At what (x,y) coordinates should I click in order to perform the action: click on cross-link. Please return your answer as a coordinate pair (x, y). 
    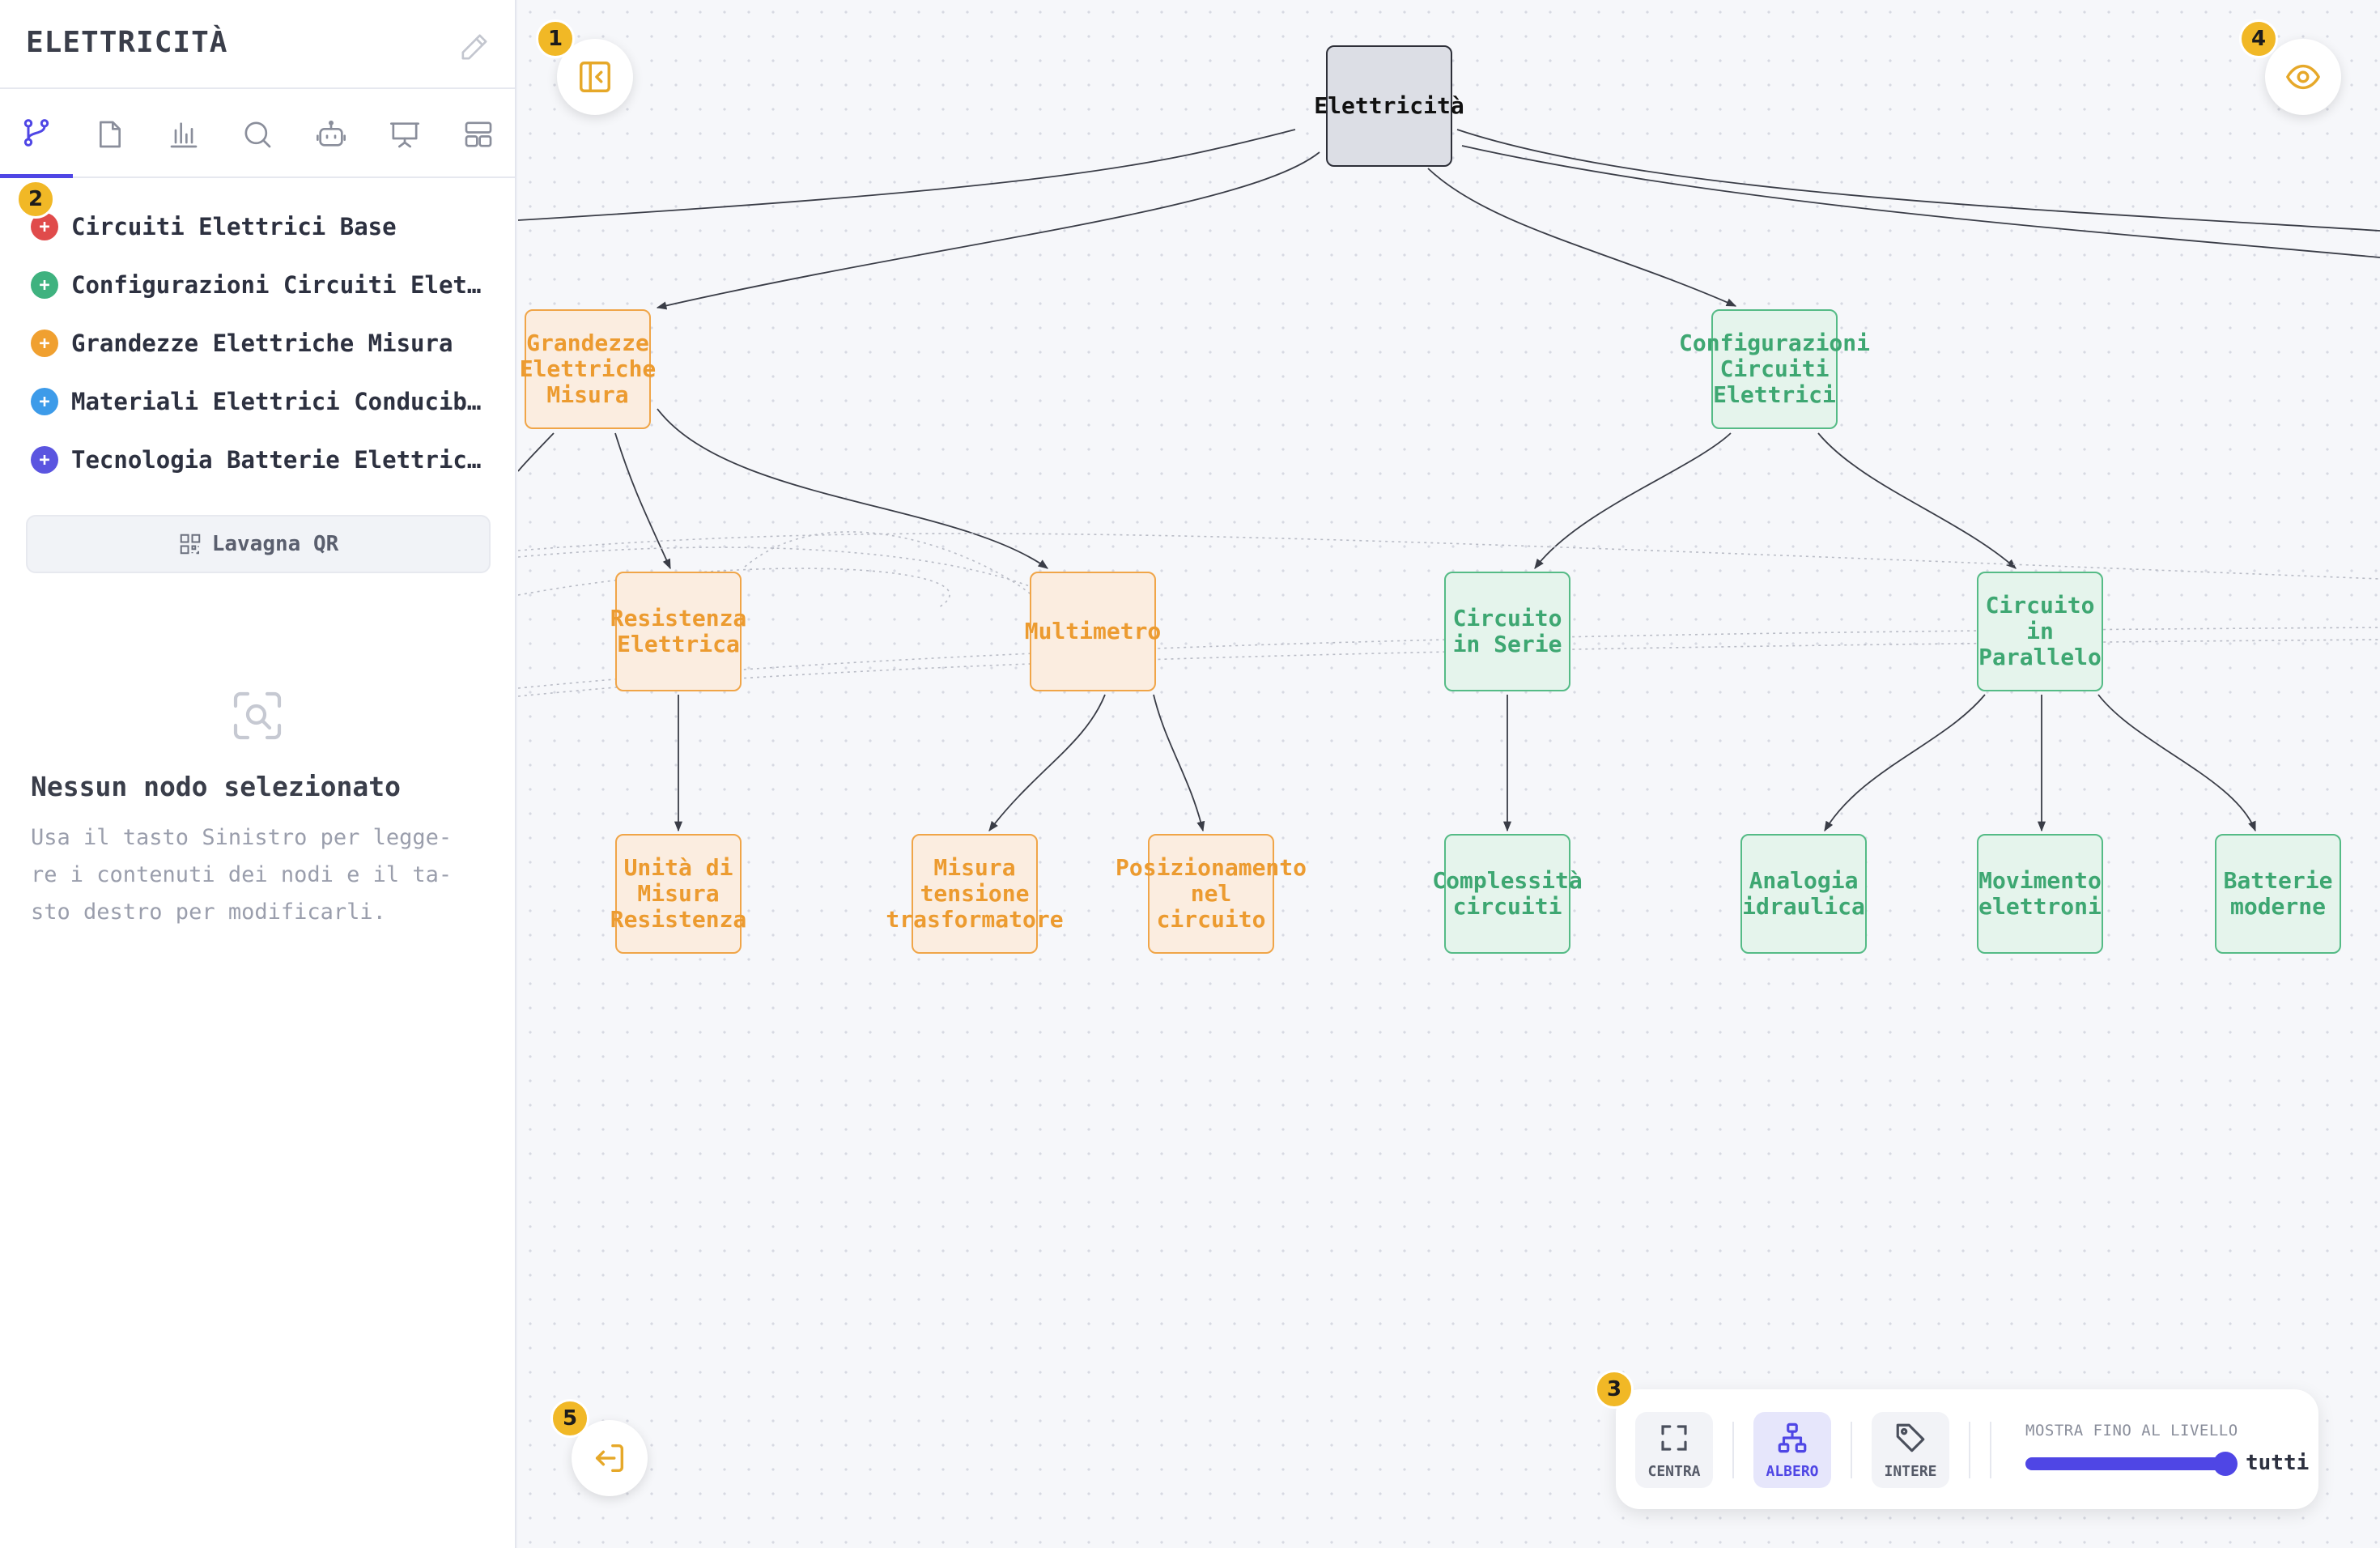
    Looking at the image, I should click on (890, 565).